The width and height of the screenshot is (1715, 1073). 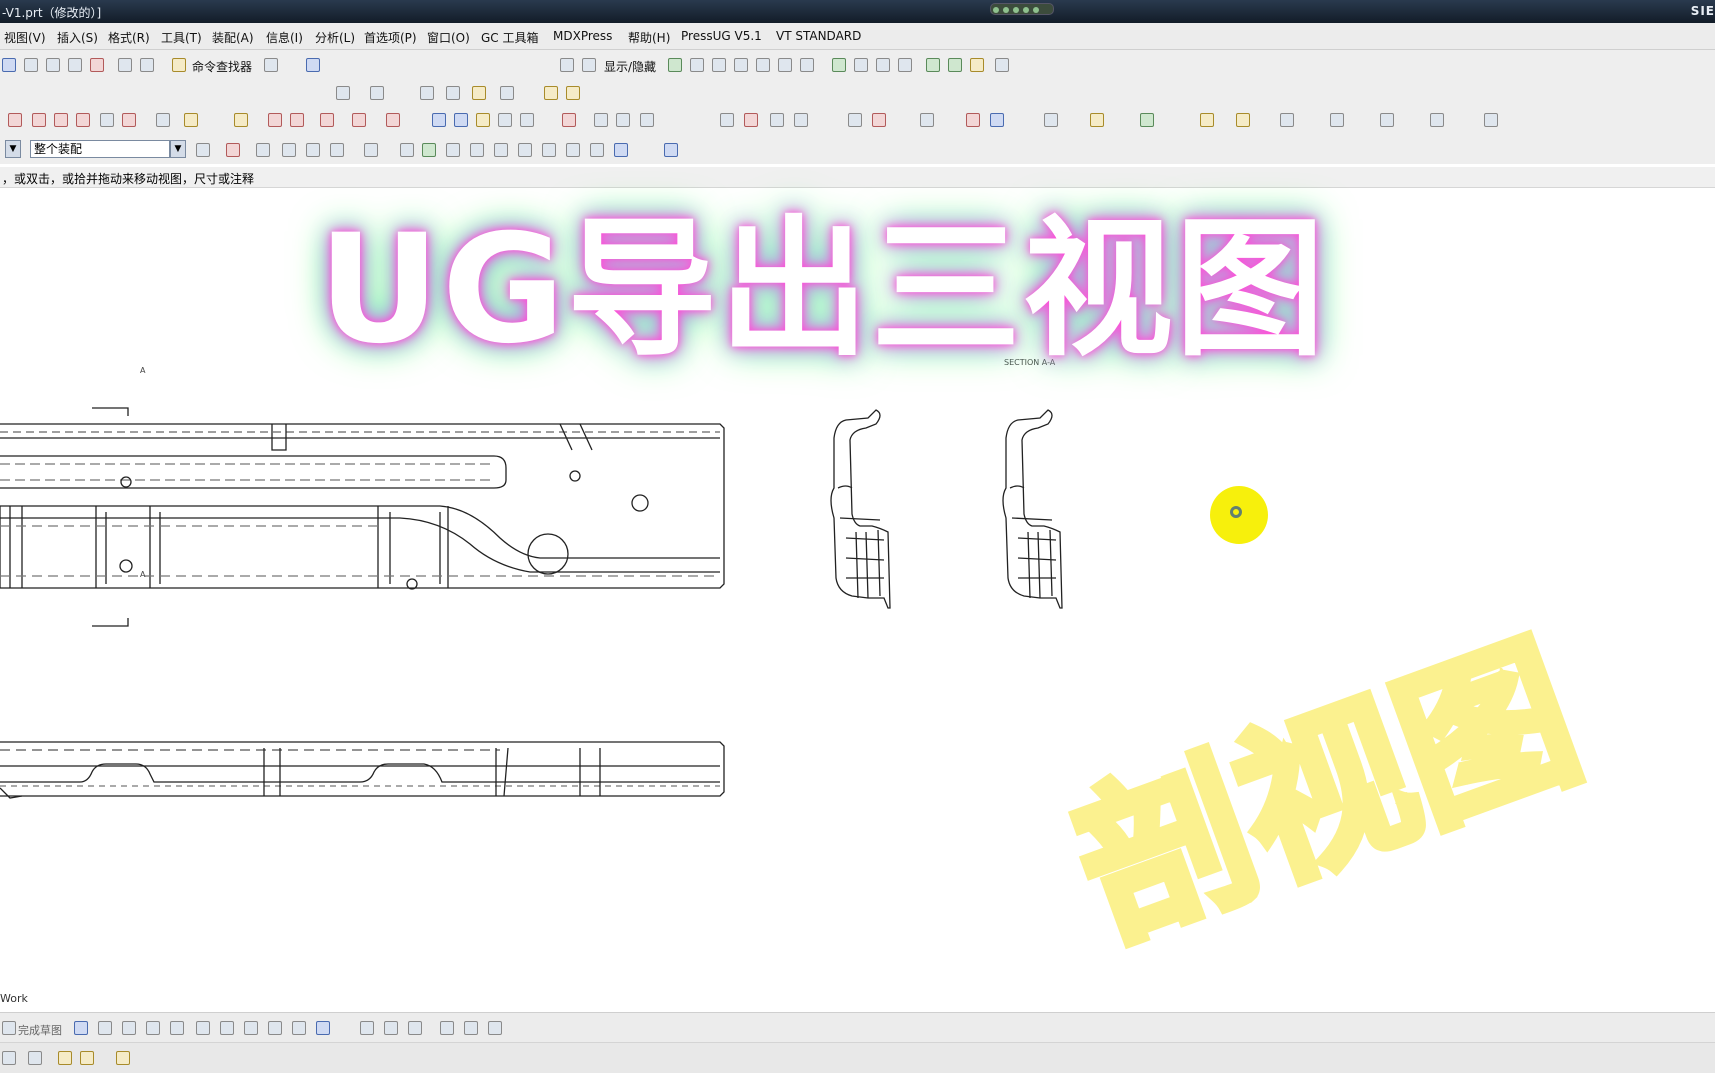 What do you see at coordinates (818, 36) in the screenshot?
I see `menu-vt-standard: VT STANDARD` at bounding box center [818, 36].